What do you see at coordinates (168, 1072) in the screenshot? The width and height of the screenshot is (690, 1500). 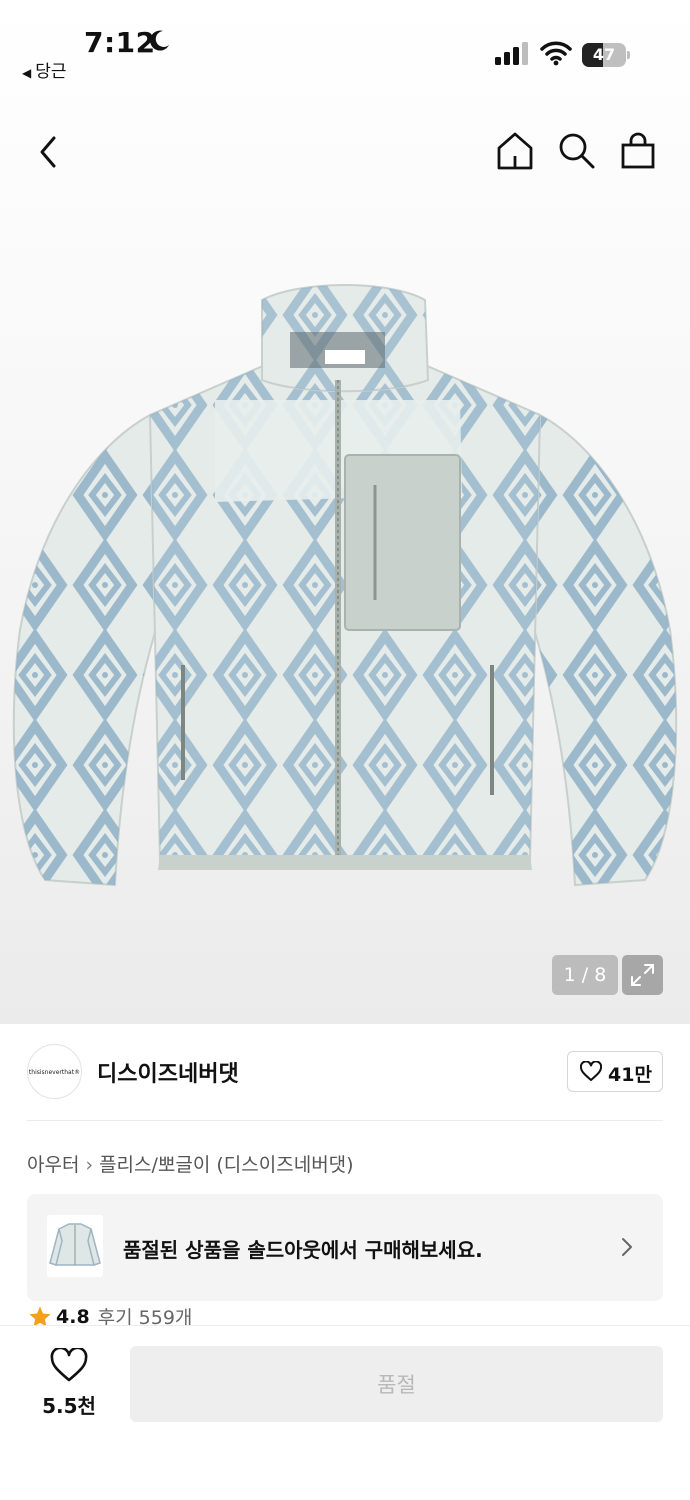 I see `brand-name: 디스이즈네버댓` at bounding box center [168, 1072].